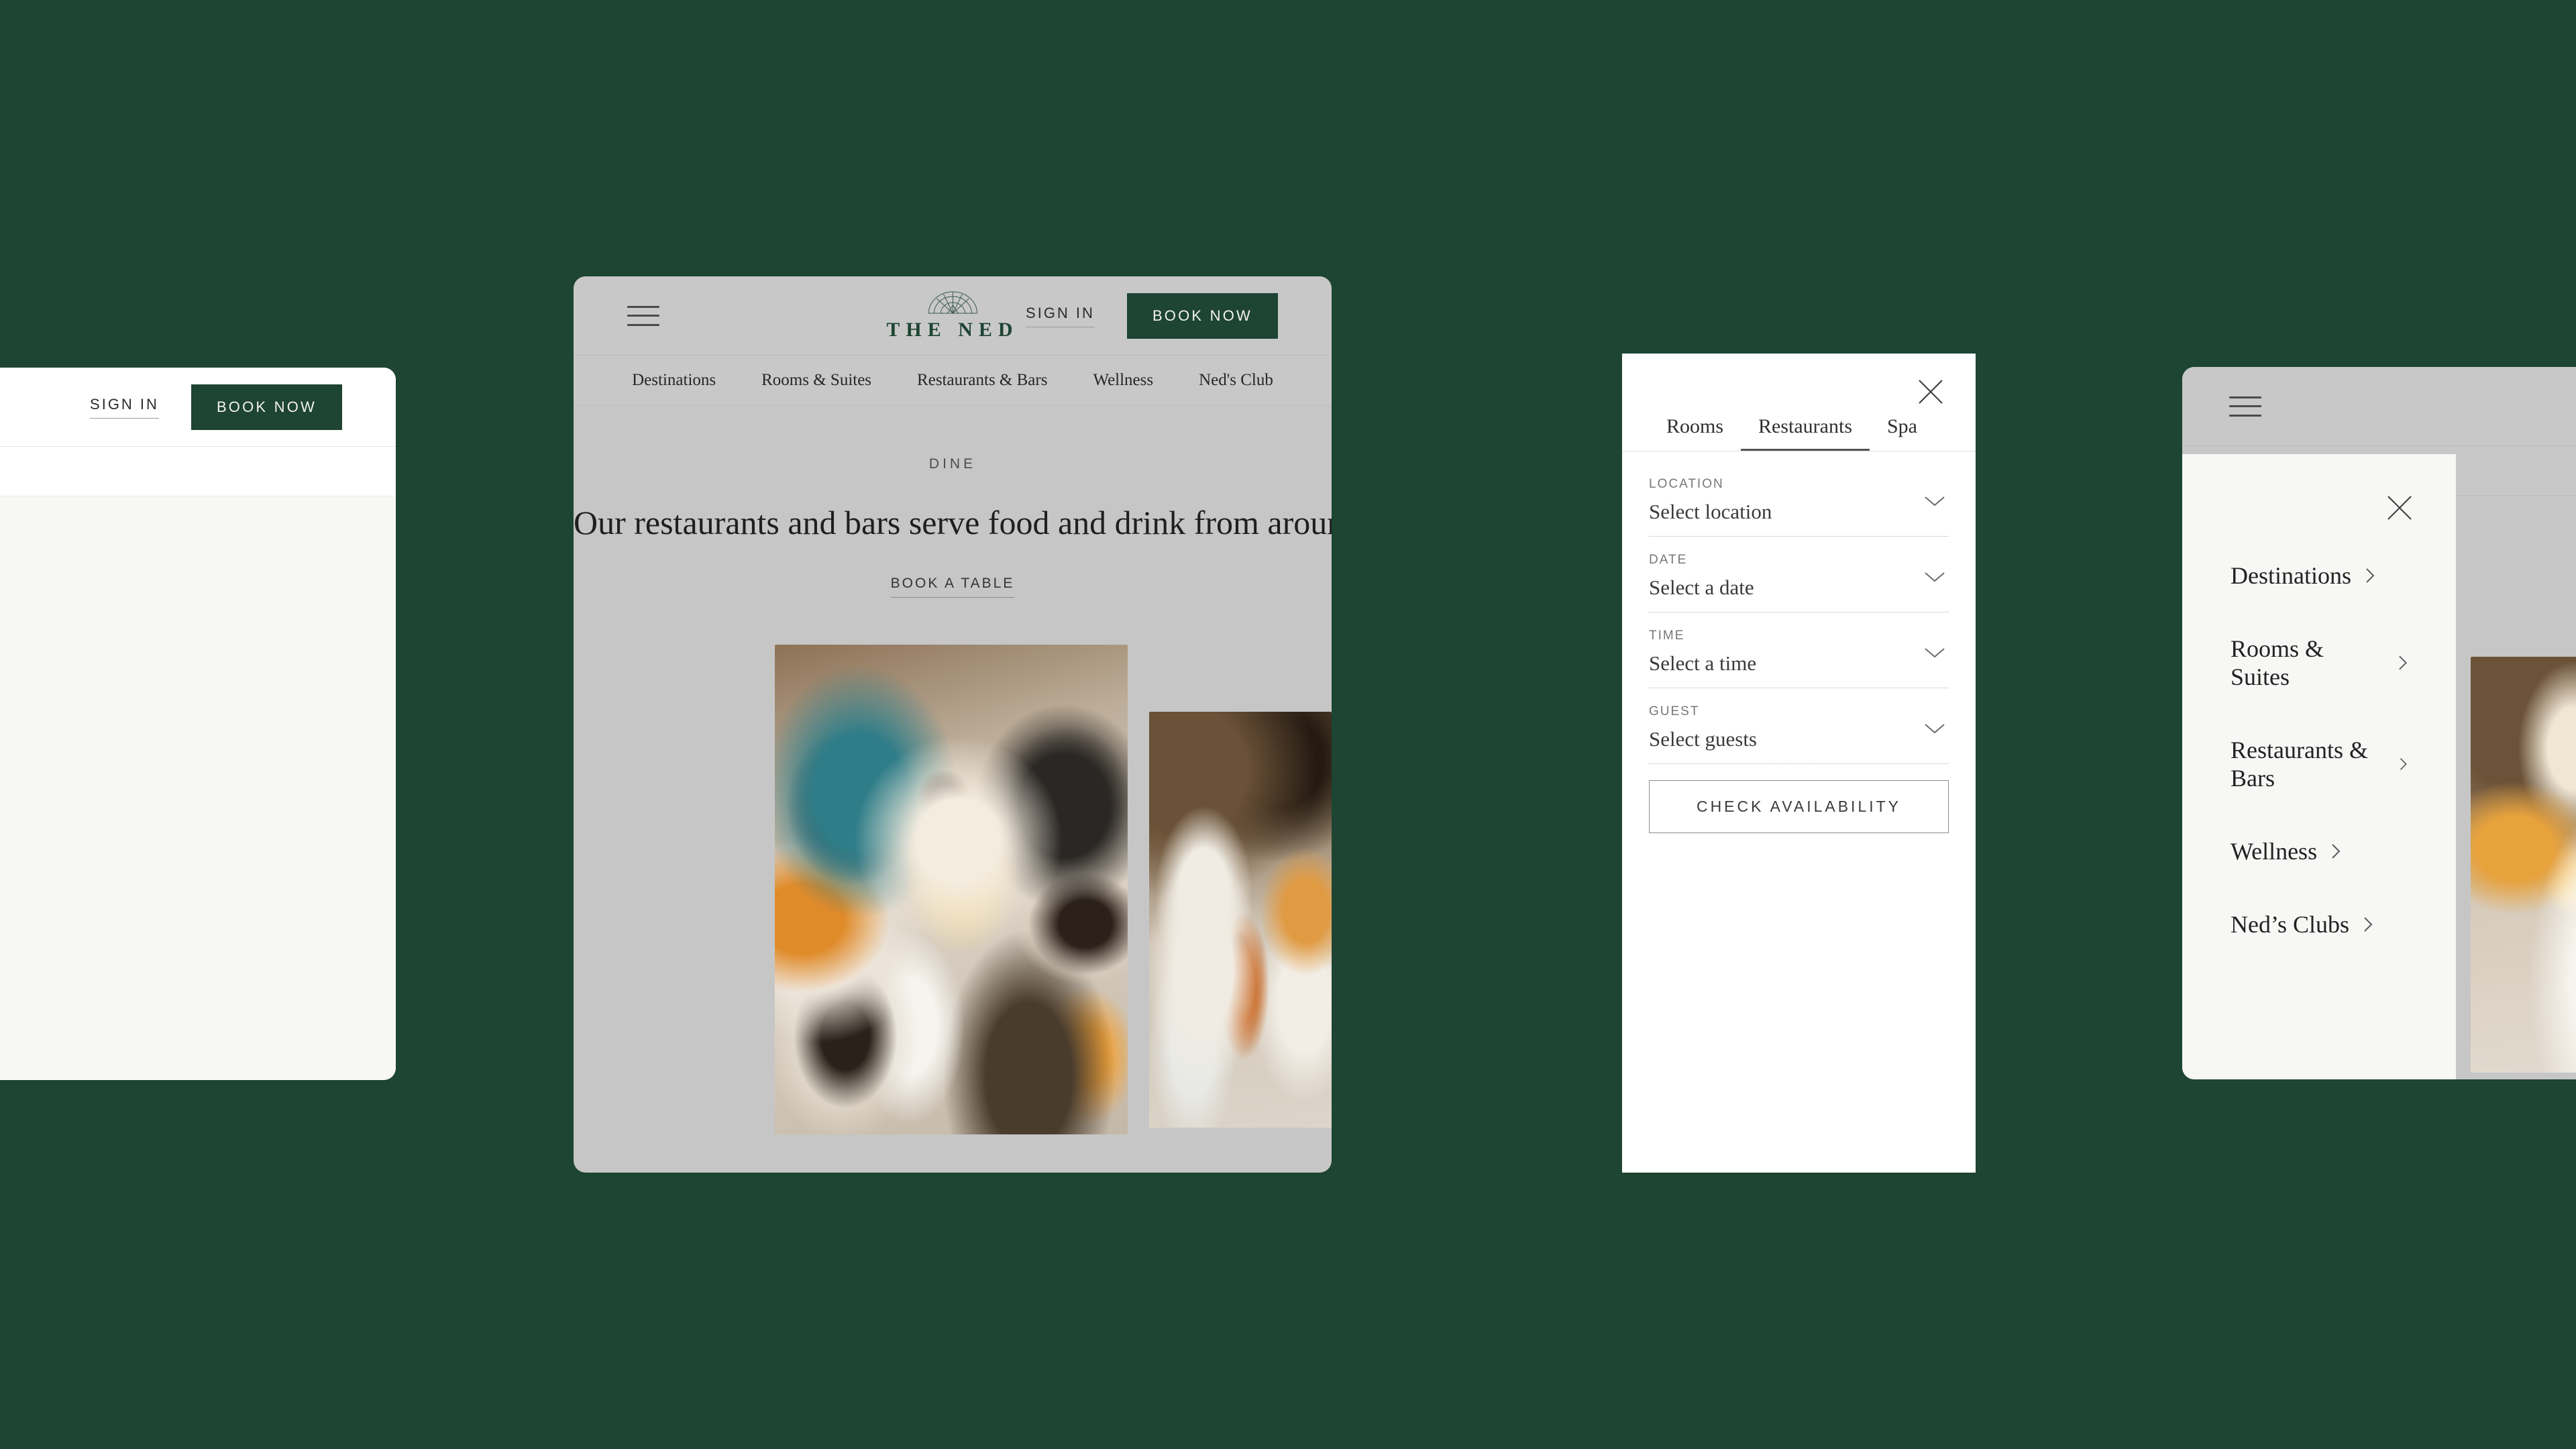  Describe the element at coordinates (2299, 764) in the screenshot. I see `drawer-item-label: Restaurants & Bars` at that location.